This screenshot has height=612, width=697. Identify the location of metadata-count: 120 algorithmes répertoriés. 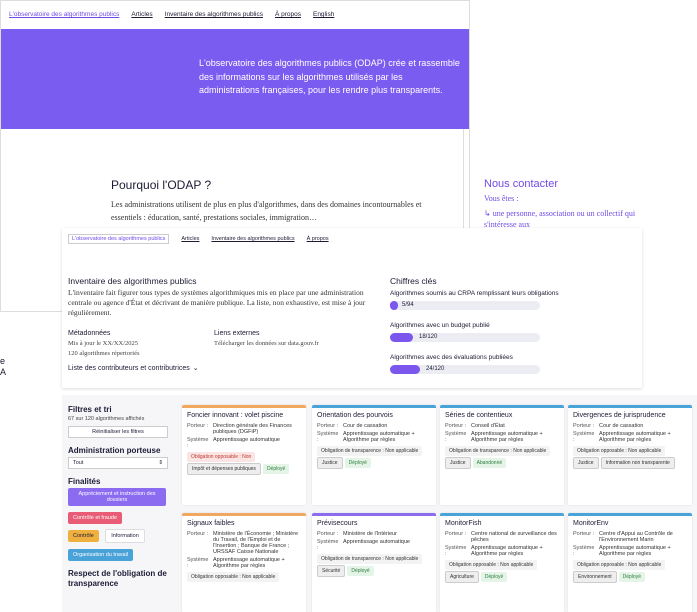
(104, 353).